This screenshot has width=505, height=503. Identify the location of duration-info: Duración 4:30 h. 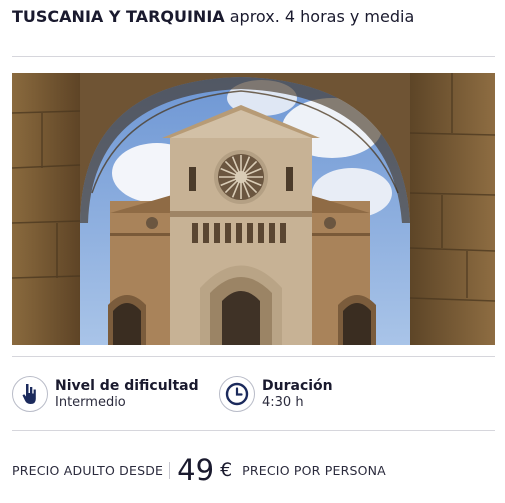
(276, 394).